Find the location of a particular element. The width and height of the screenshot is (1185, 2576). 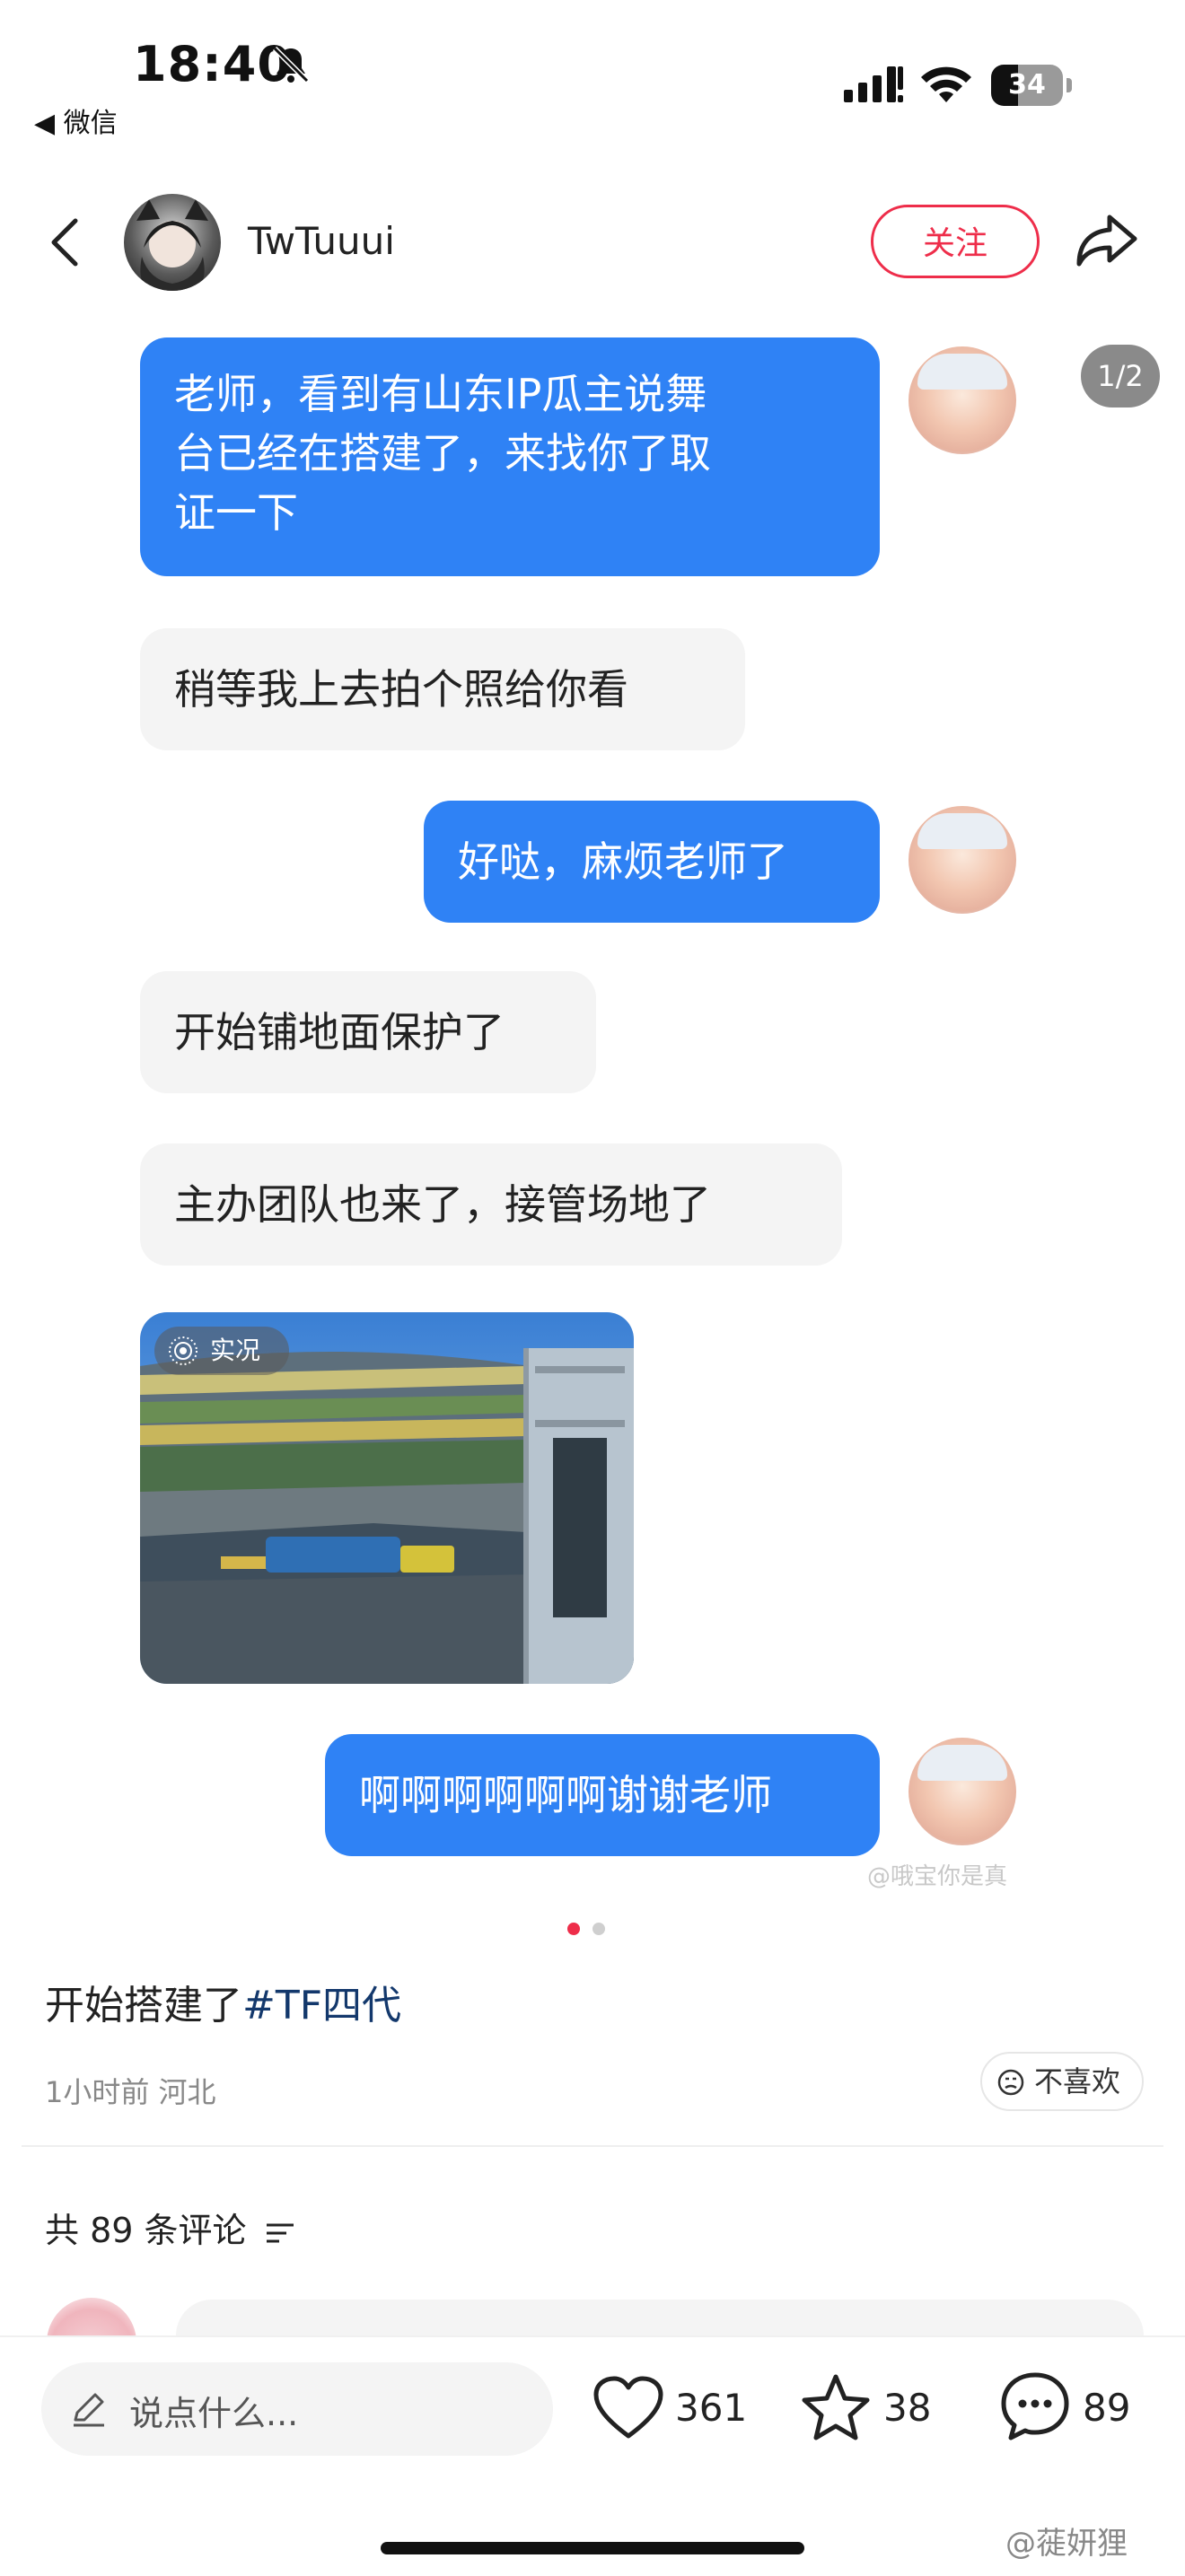

chat-bubble-sent: 好哒，麻烦老师了 is located at coordinates (652, 862).